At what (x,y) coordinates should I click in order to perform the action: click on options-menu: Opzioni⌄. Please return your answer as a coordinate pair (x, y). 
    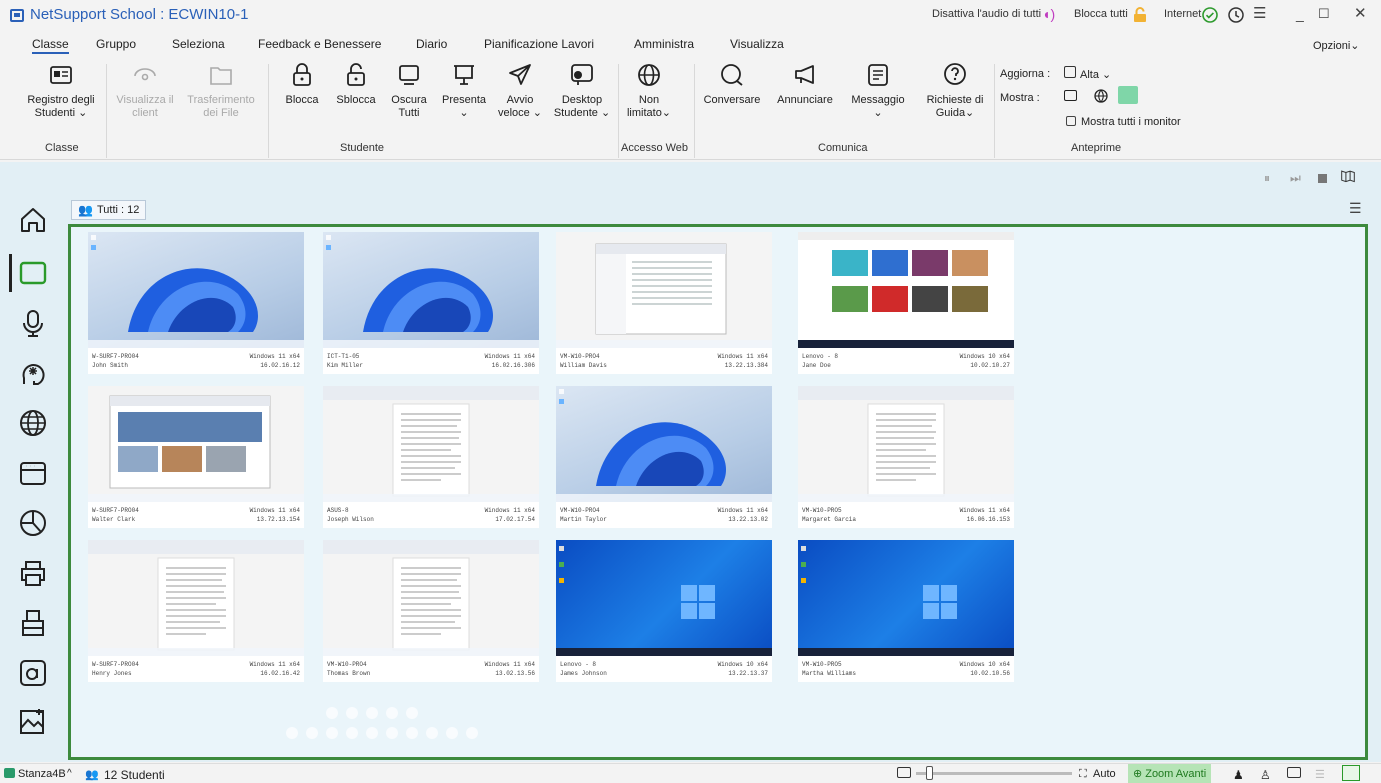
    Looking at the image, I should click on (1336, 45).